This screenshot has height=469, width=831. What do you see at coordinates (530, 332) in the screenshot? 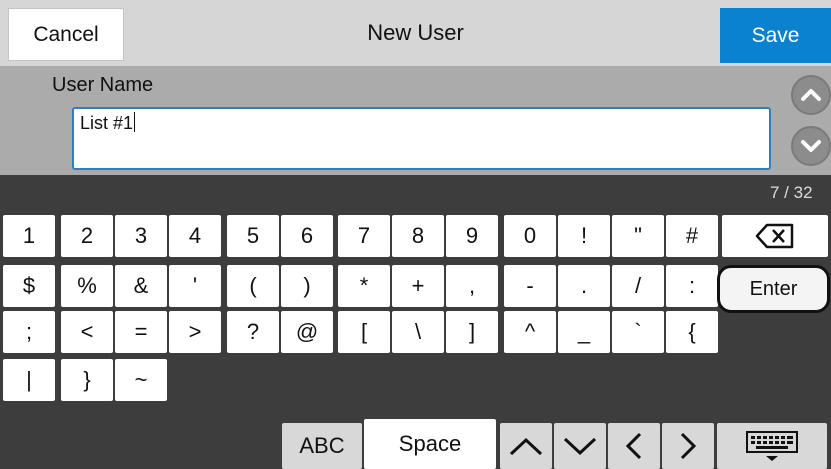
I see `char-key: ^` at bounding box center [530, 332].